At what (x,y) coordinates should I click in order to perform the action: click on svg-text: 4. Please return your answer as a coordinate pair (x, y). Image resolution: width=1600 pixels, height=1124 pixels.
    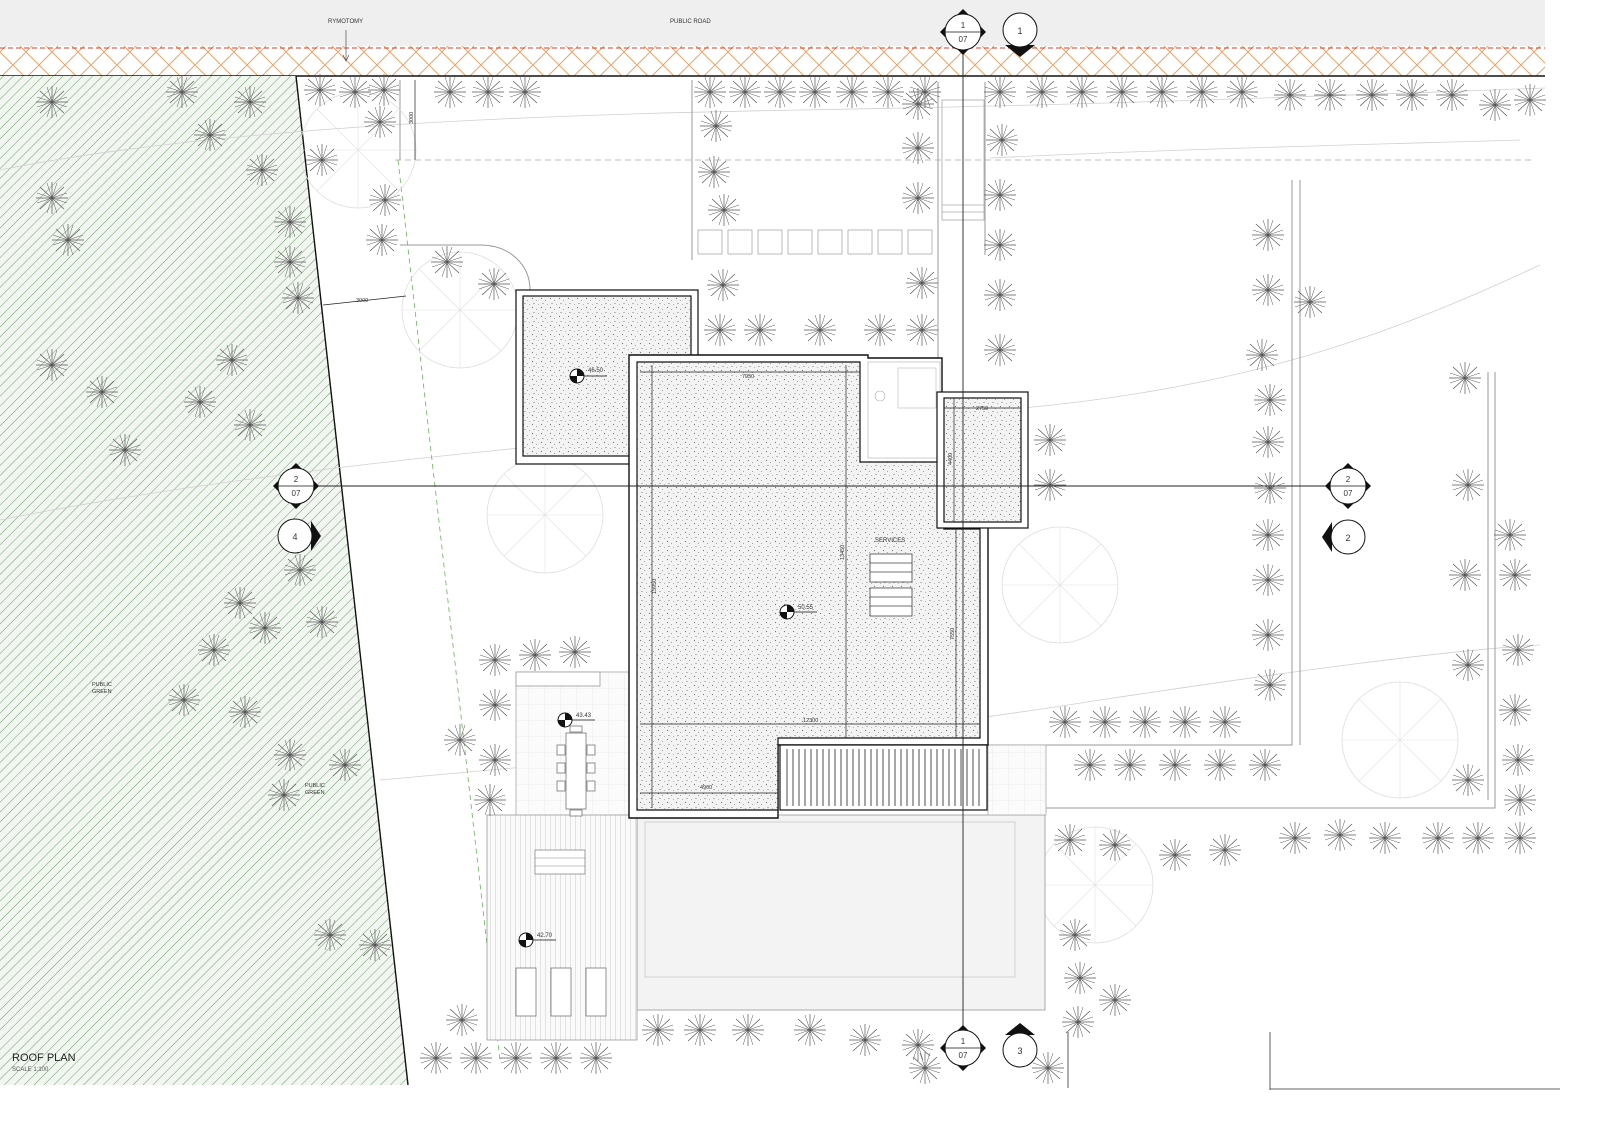
    Looking at the image, I should click on (294, 537).